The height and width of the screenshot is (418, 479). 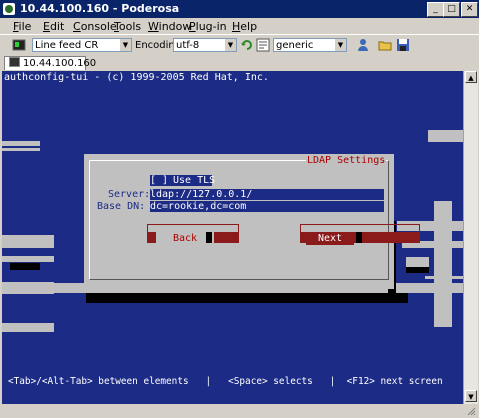 What do you see at coordinates (267, 194) in the screenshot?
I see `server-input: ldap://127.0.0.1/` at bounding box center [267, 194].